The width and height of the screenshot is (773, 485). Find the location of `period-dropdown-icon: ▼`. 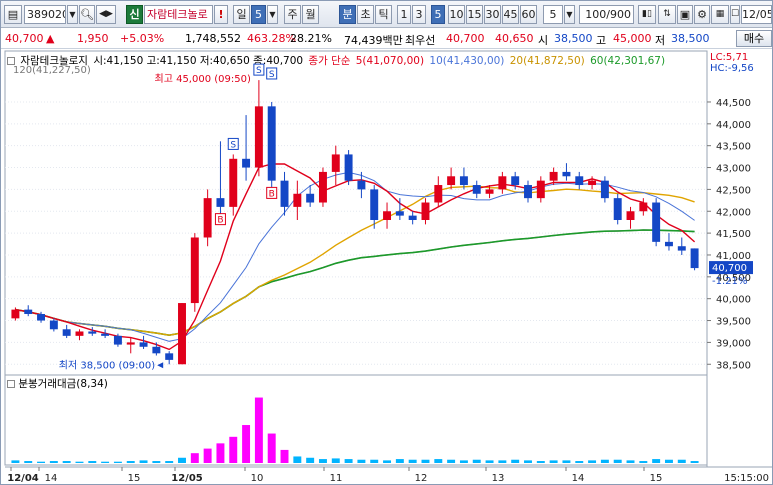

period-dropdown-icon: ▼ is located at coordinates (272, 14).